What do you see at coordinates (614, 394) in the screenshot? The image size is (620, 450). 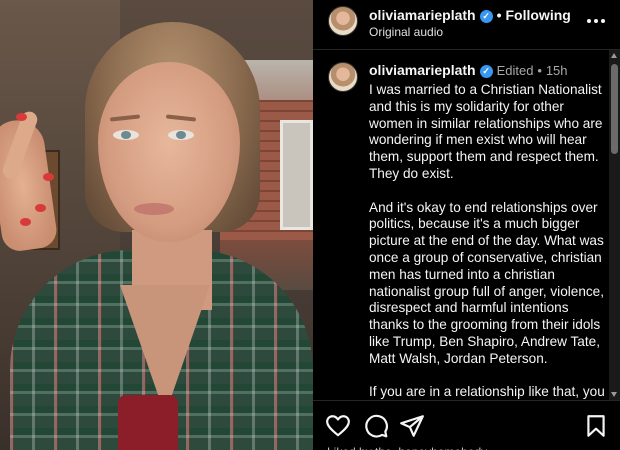 I see `scroll-down-arrow-icon` at bounding box center [614, 394].